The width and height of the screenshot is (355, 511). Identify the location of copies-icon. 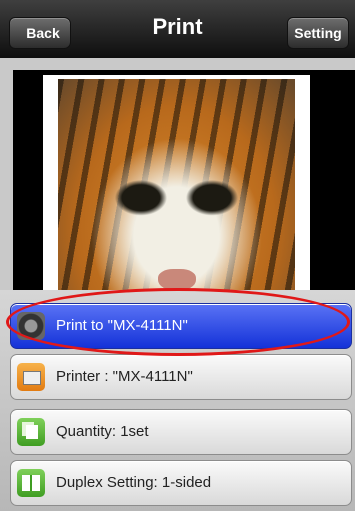
(31, 432).